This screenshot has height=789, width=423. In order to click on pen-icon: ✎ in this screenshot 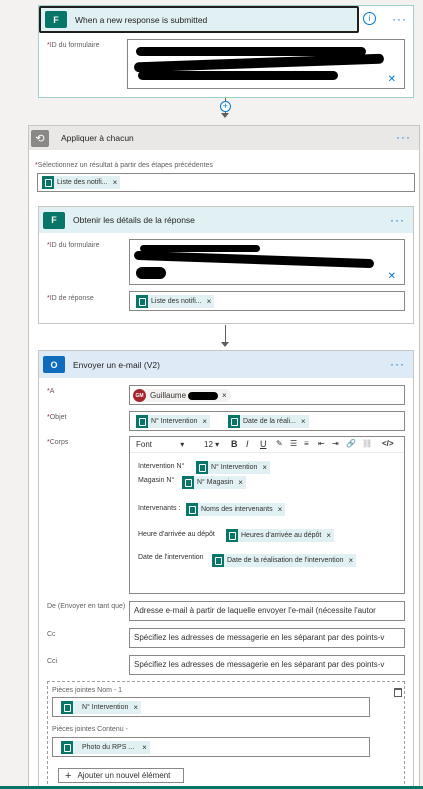, I will do `click(279, 443)`.